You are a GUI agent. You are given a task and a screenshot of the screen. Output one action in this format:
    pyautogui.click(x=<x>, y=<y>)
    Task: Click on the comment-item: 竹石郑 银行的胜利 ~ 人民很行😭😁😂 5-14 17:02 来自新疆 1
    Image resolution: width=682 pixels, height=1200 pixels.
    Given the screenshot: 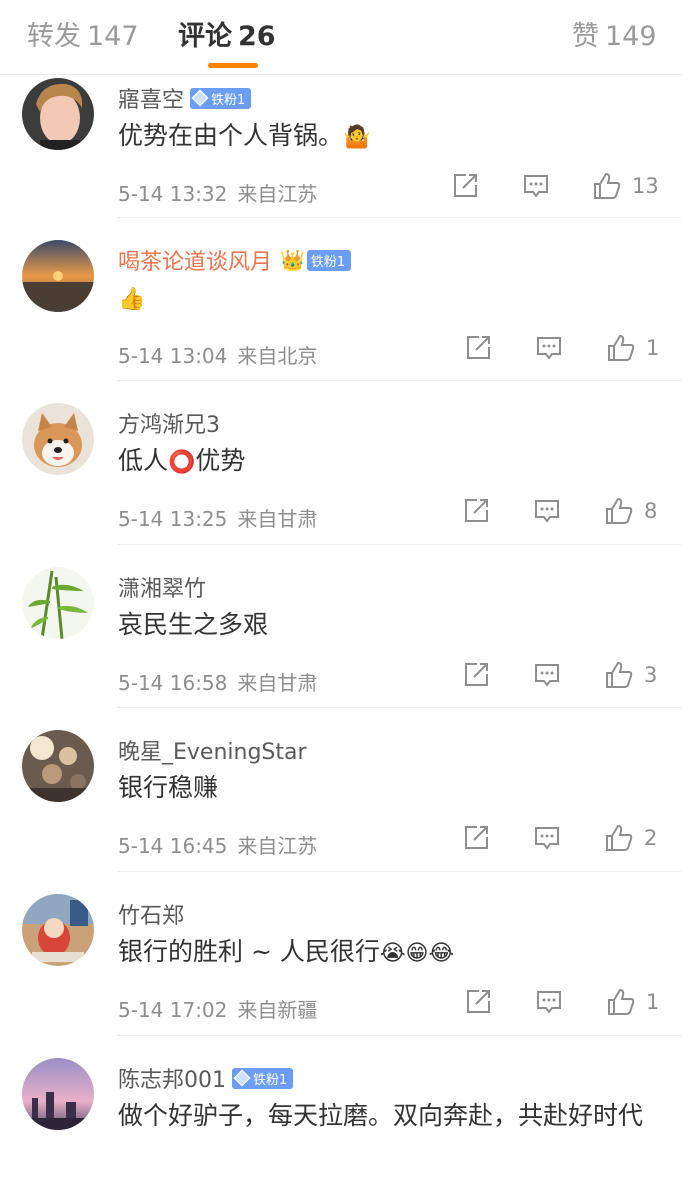 What is the action you would take?
    pyautogui.click(x=341, y=965)
    